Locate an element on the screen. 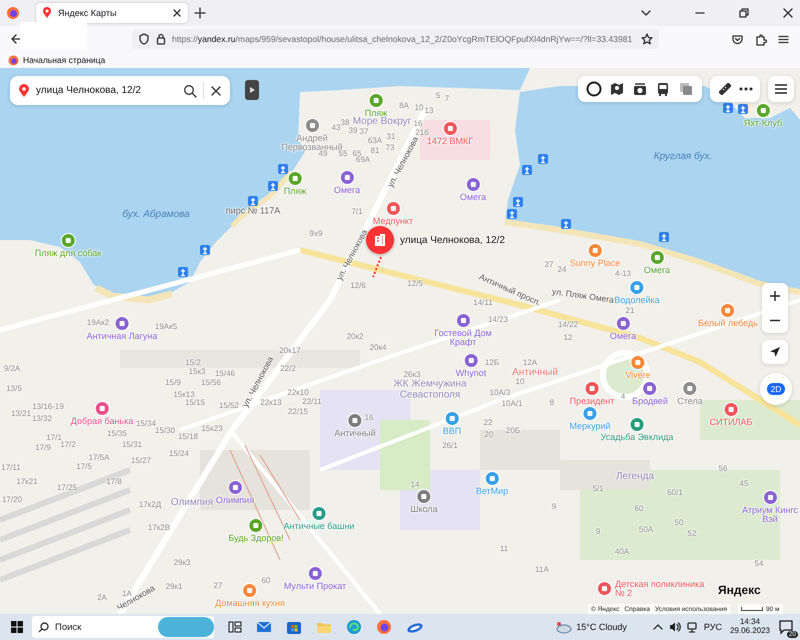 This screenshot has height=640, width=800. place-label: Усадьба Эвклида is located at coordinates (637, 437).